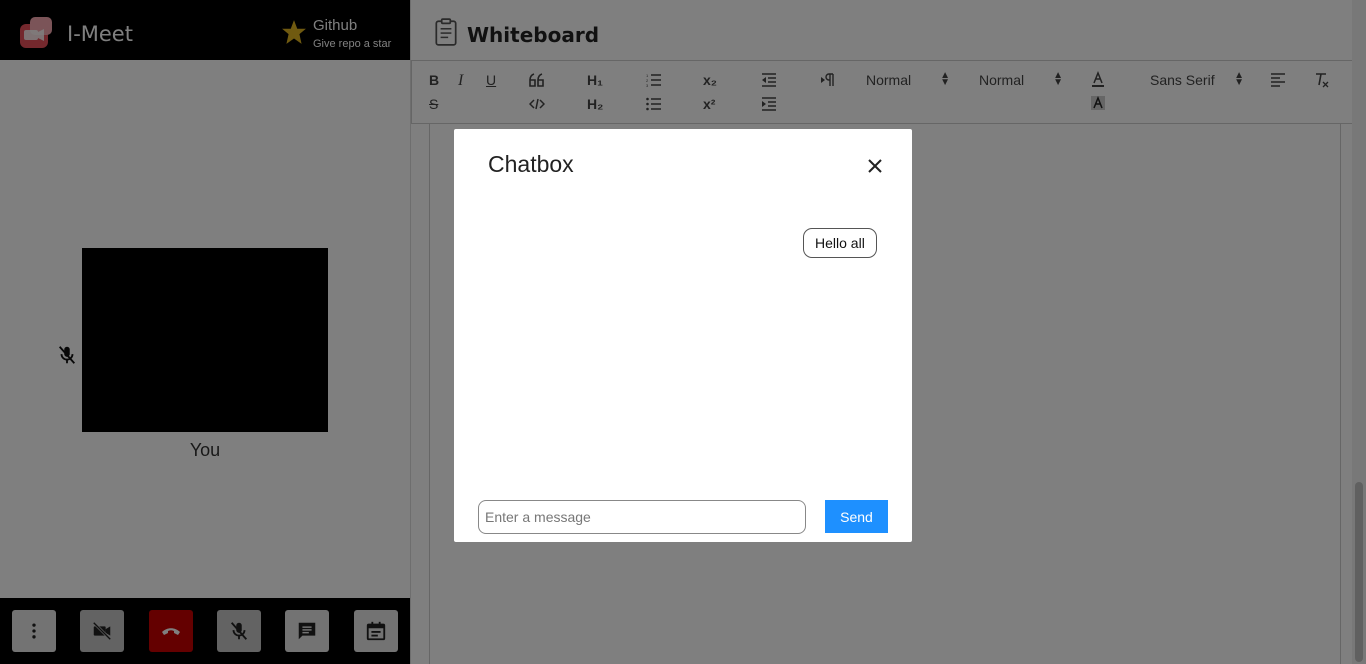 The image size is (1366, 664). I want to click on chat-message: Hello all, so click(840, 243).